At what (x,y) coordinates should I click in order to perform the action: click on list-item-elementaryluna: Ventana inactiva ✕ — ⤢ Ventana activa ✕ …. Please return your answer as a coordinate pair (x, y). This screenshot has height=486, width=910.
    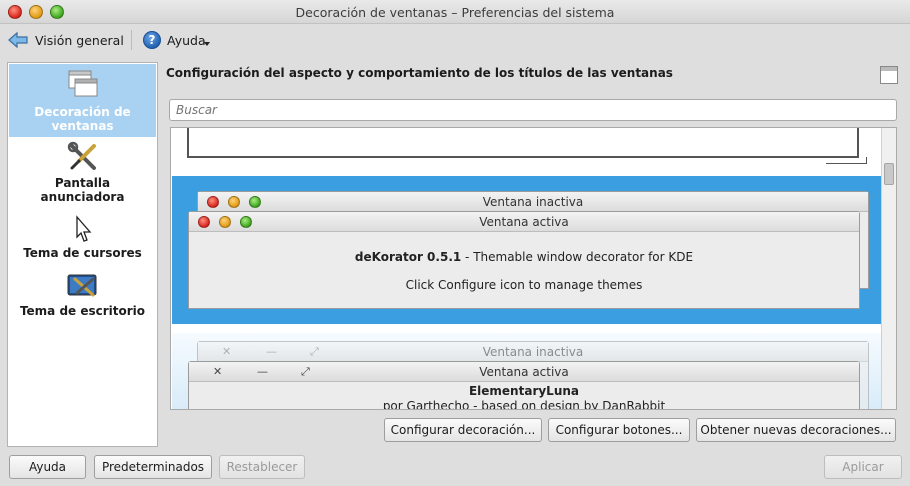
    Looking at the image, I should click on (527, 371).